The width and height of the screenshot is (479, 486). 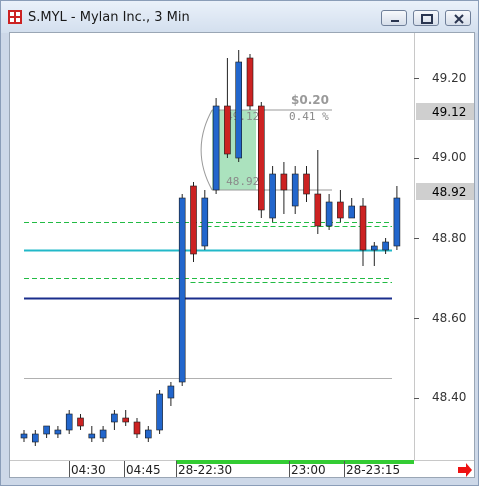 I want to click on time-axis: 04:30 04:45 28-22:30 23:00 28-23:15, so click(x=242, y=468).